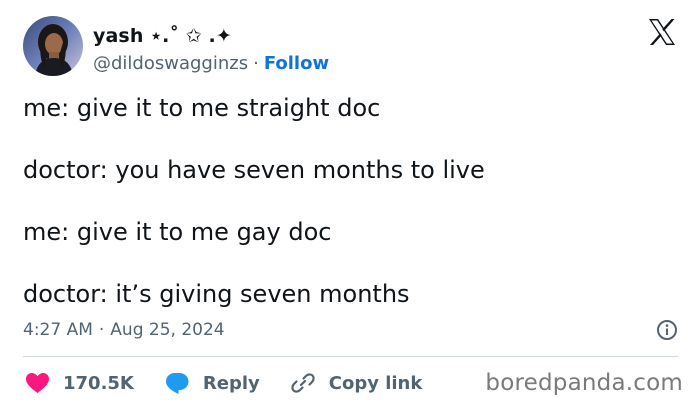  What do you see at coordinates (177, 383) in the screenshot?
I see `reply-bubble-icon` at bounding box center [177, 383].